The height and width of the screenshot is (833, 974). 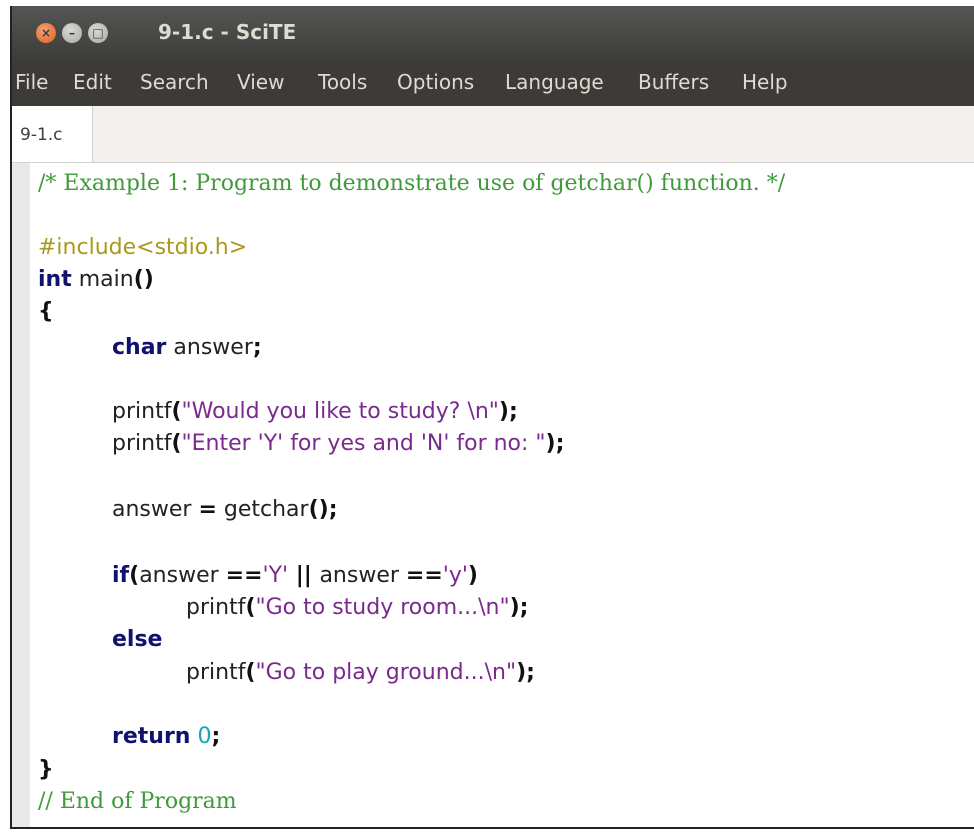 What do you see at coordinates (201, 736) in the screenshot?
I see `number-literal: 0` at bounding box center [201, 736].